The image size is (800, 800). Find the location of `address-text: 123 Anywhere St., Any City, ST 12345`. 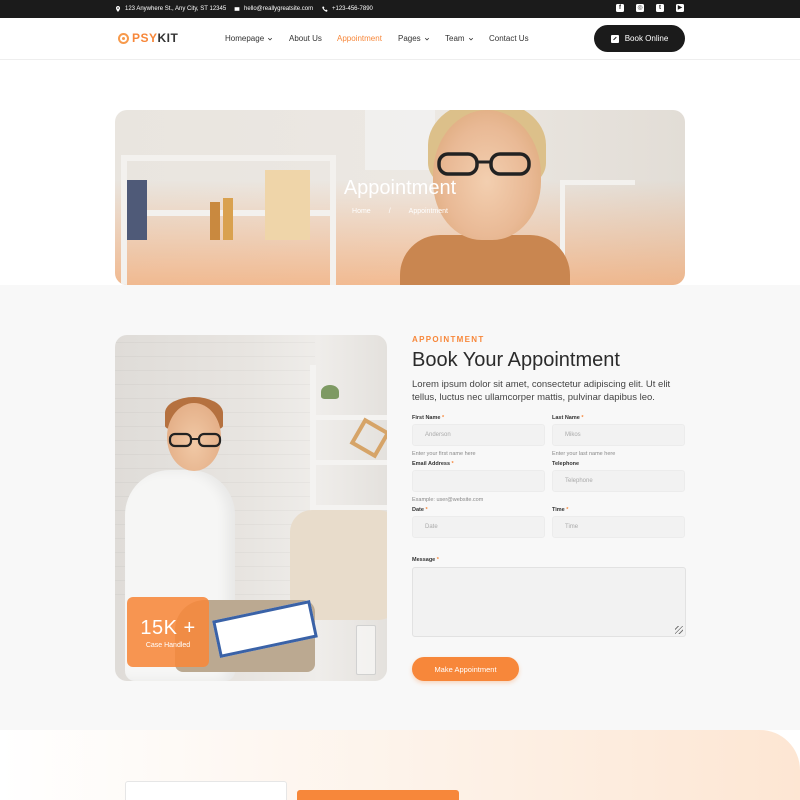

address-text: 123 Anywhere St., Any City, ST 12345 is located at coordinates (176, 9).